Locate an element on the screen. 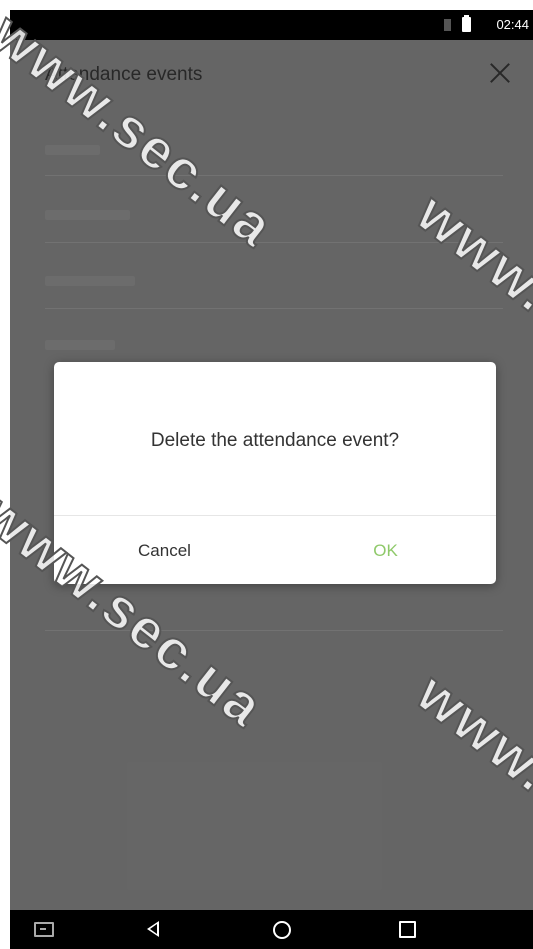 The image size is (533, 949). recents-icon is located at coordinates (407, 929).